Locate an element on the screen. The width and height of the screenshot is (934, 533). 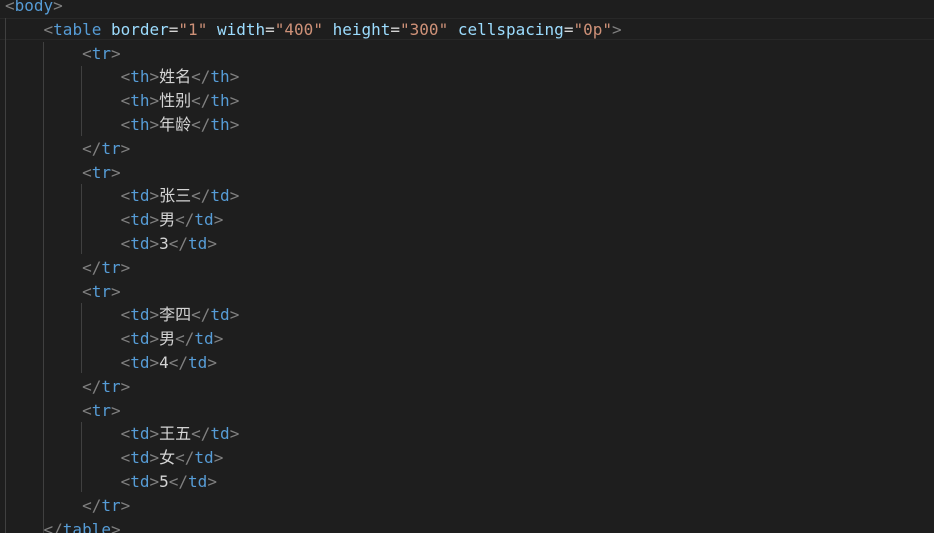
code-line-th-gender: <th>性别</th> is located at coordinates (180, 101).